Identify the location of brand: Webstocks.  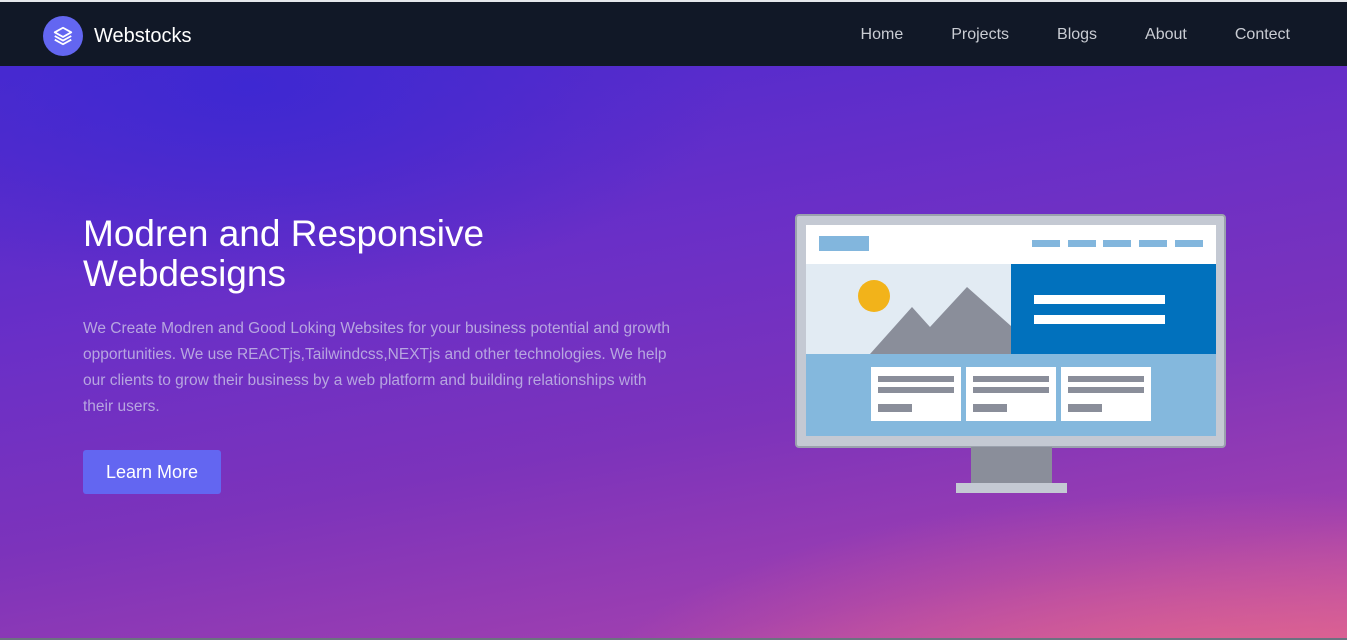
(117, 36).